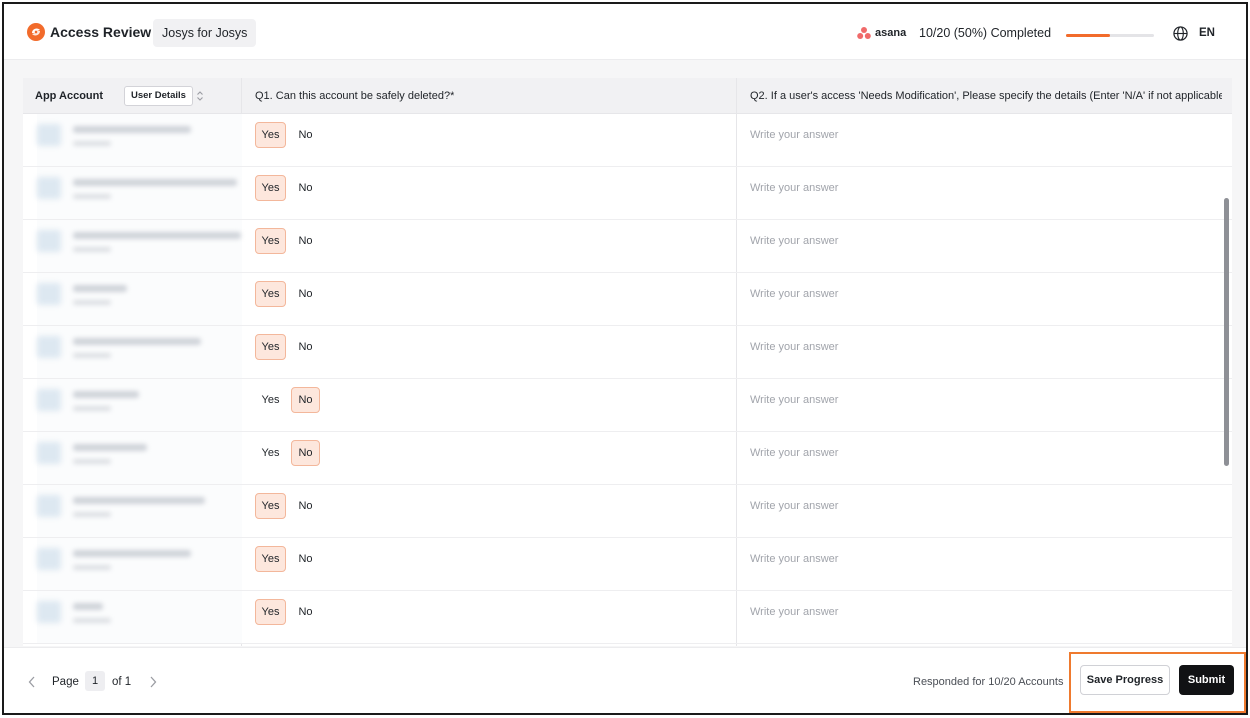 This screenshot has height=718, width=1250. I want to click on progress-text: 10/20 (50%) Completed, so click(985, 33).